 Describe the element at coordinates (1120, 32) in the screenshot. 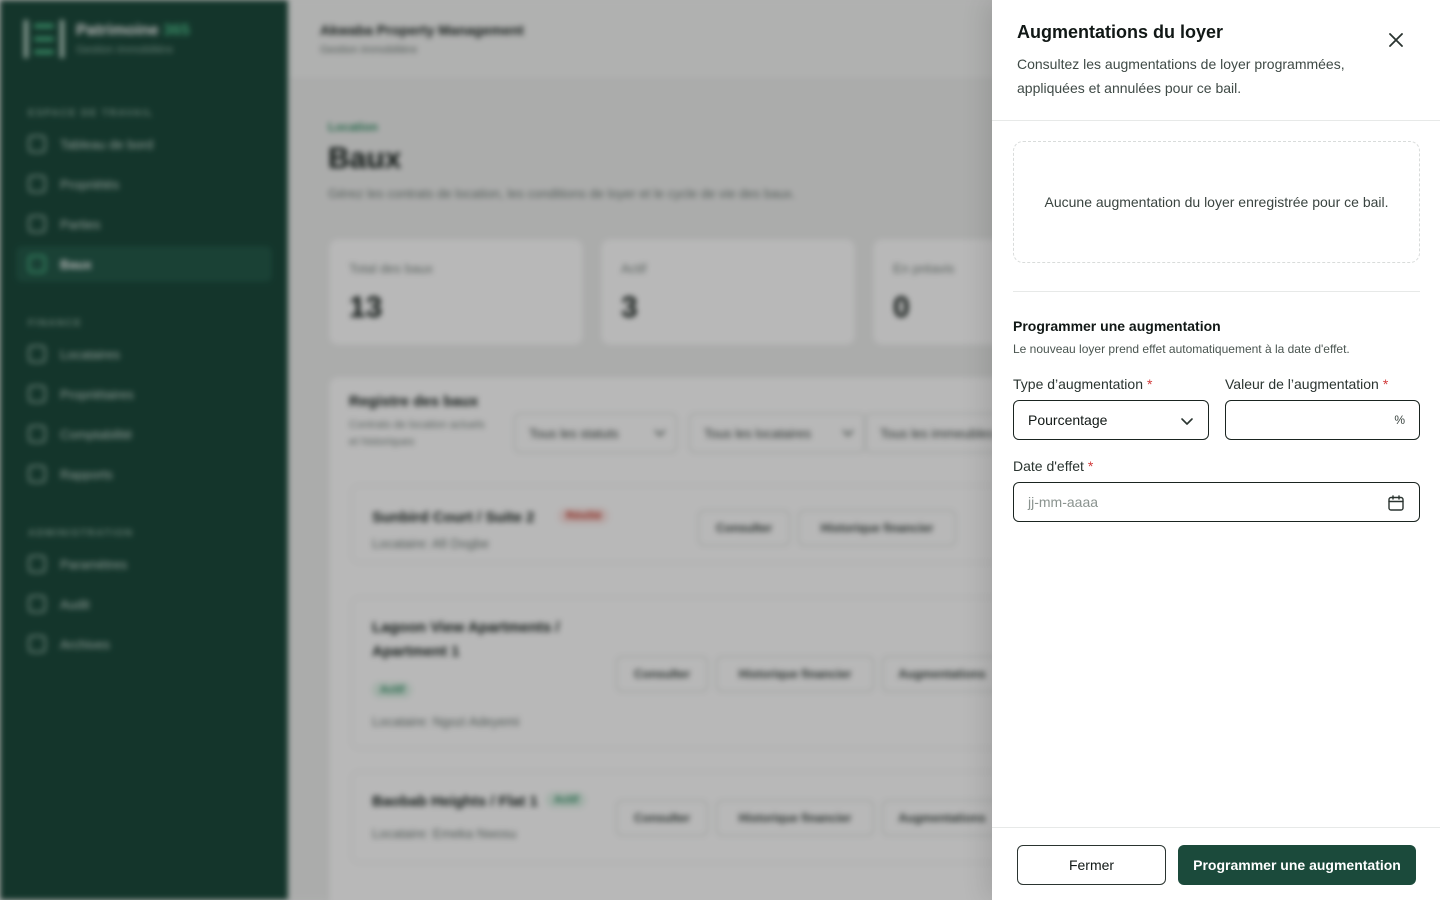

I see `drawer-title: Augmentations du loyer` at that location.